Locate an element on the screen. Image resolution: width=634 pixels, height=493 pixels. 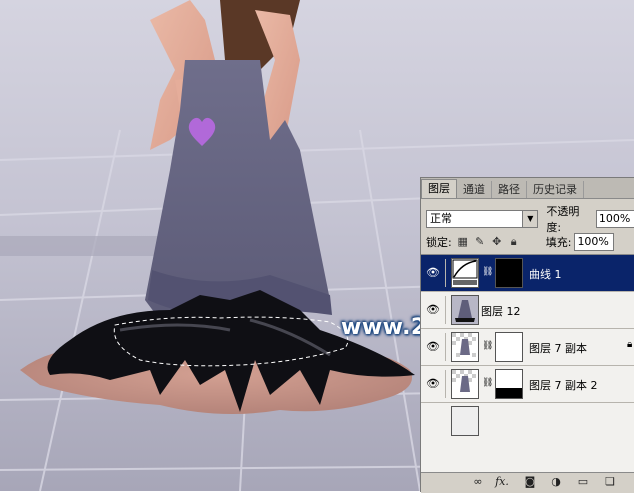
layer-row-image: 👁︎ 图层 12 is located at coordinates (527, 310).